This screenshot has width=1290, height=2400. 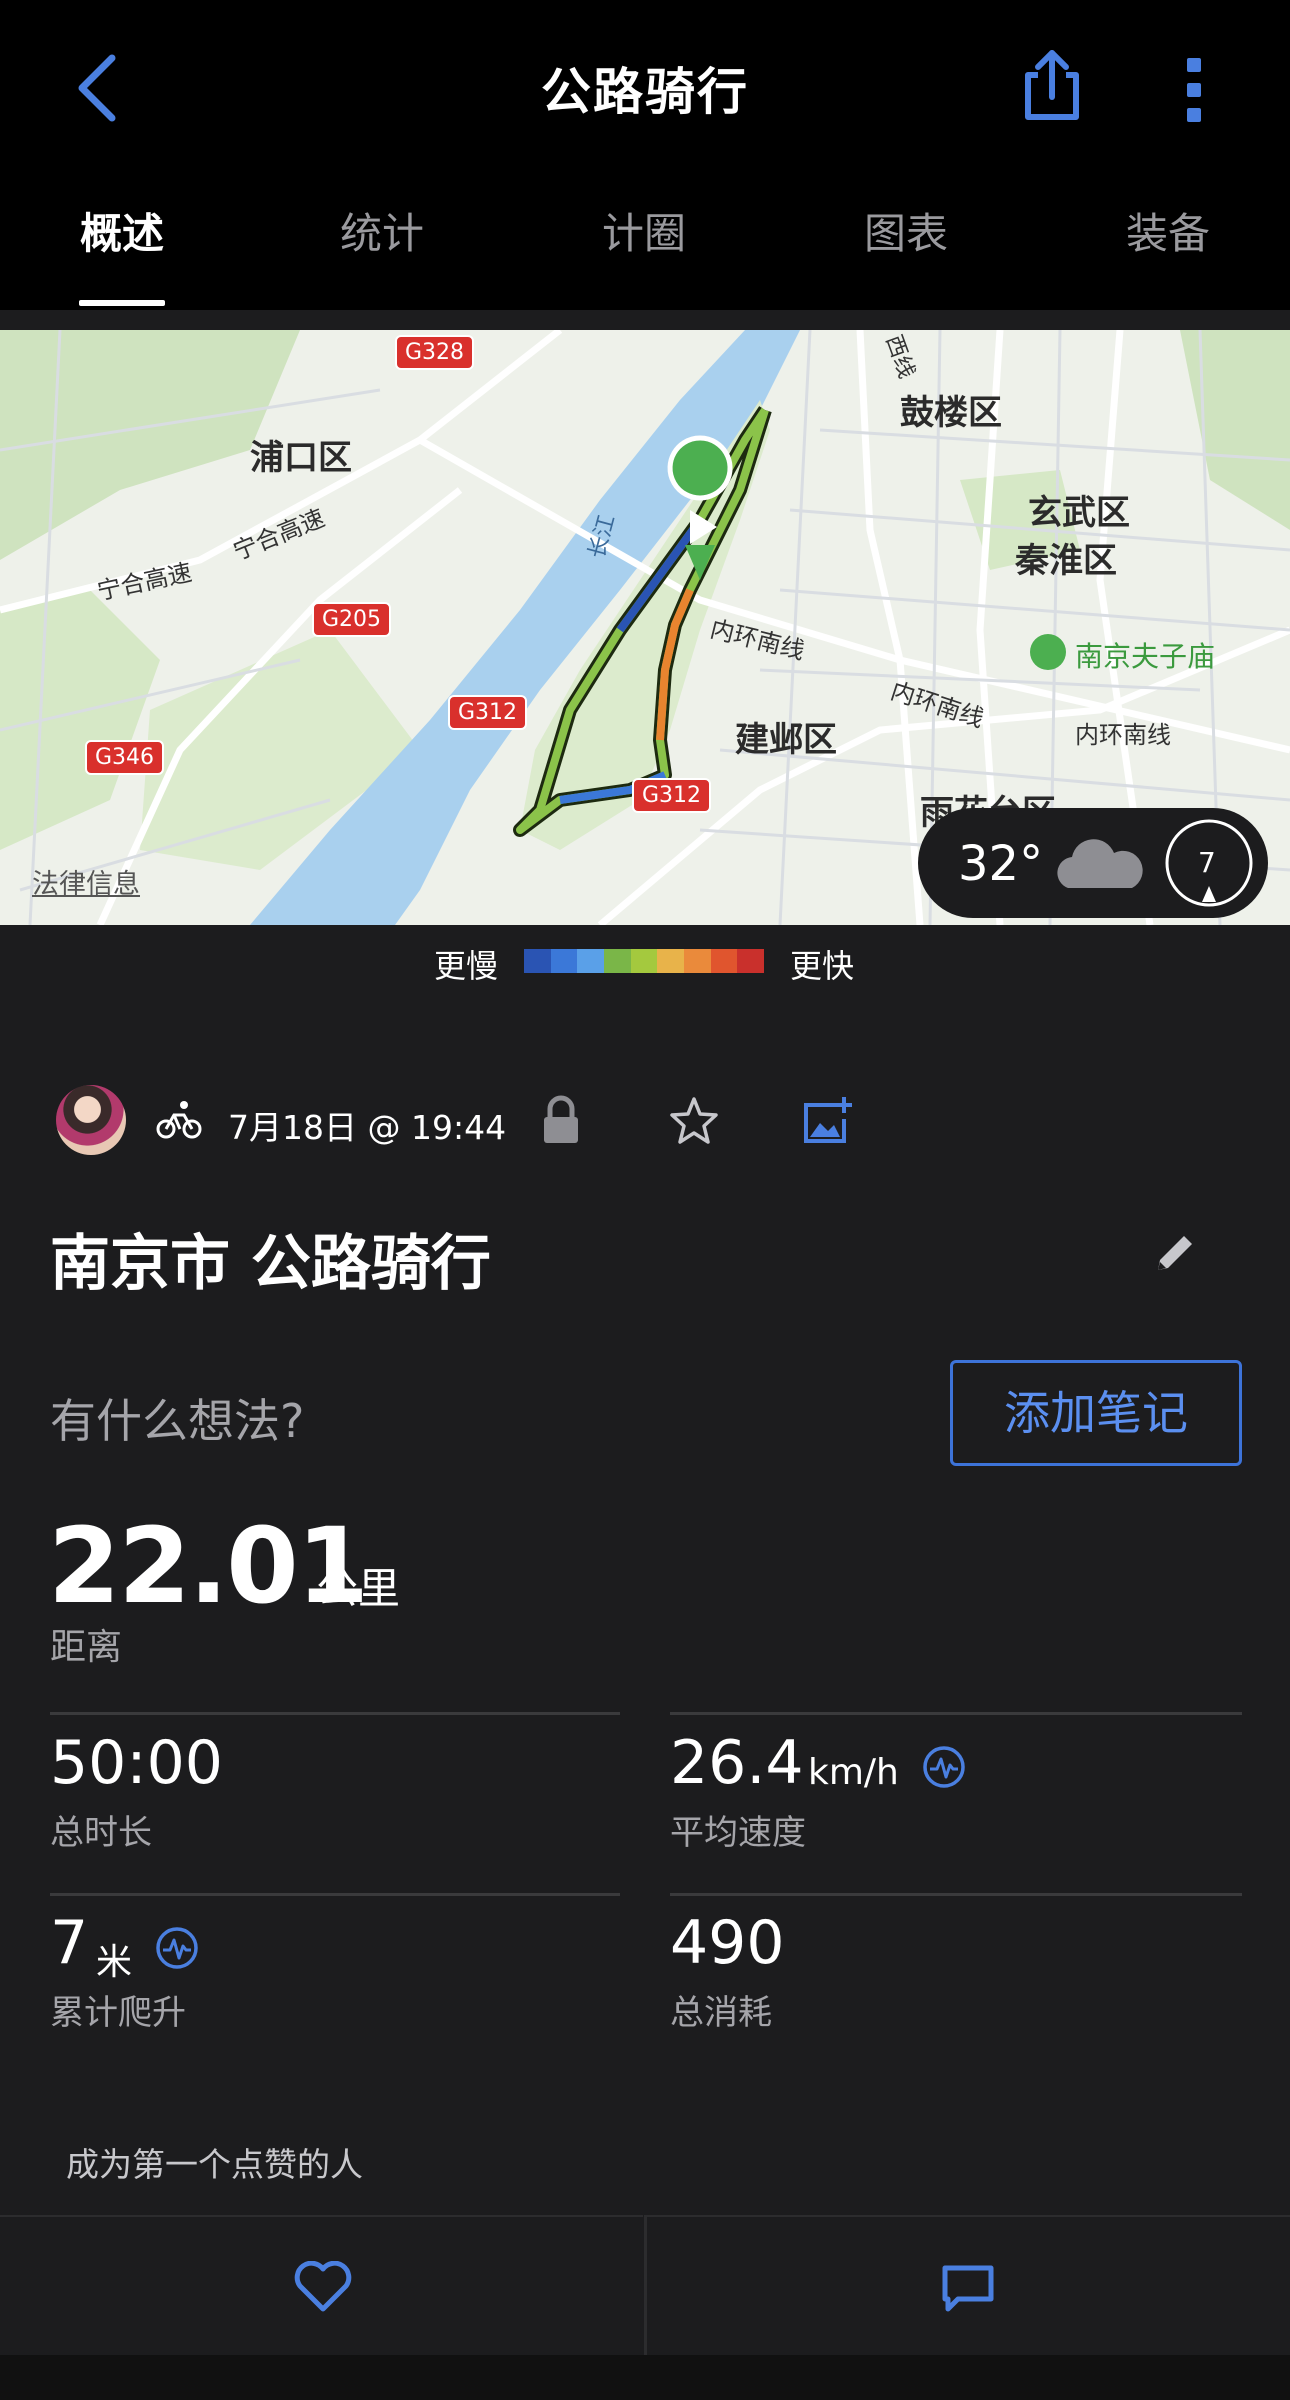 What do you see at coordinates (721, 2013) in the screenshot?
I see `calories-label: 总消耗` at bounding box center [721, 2013].